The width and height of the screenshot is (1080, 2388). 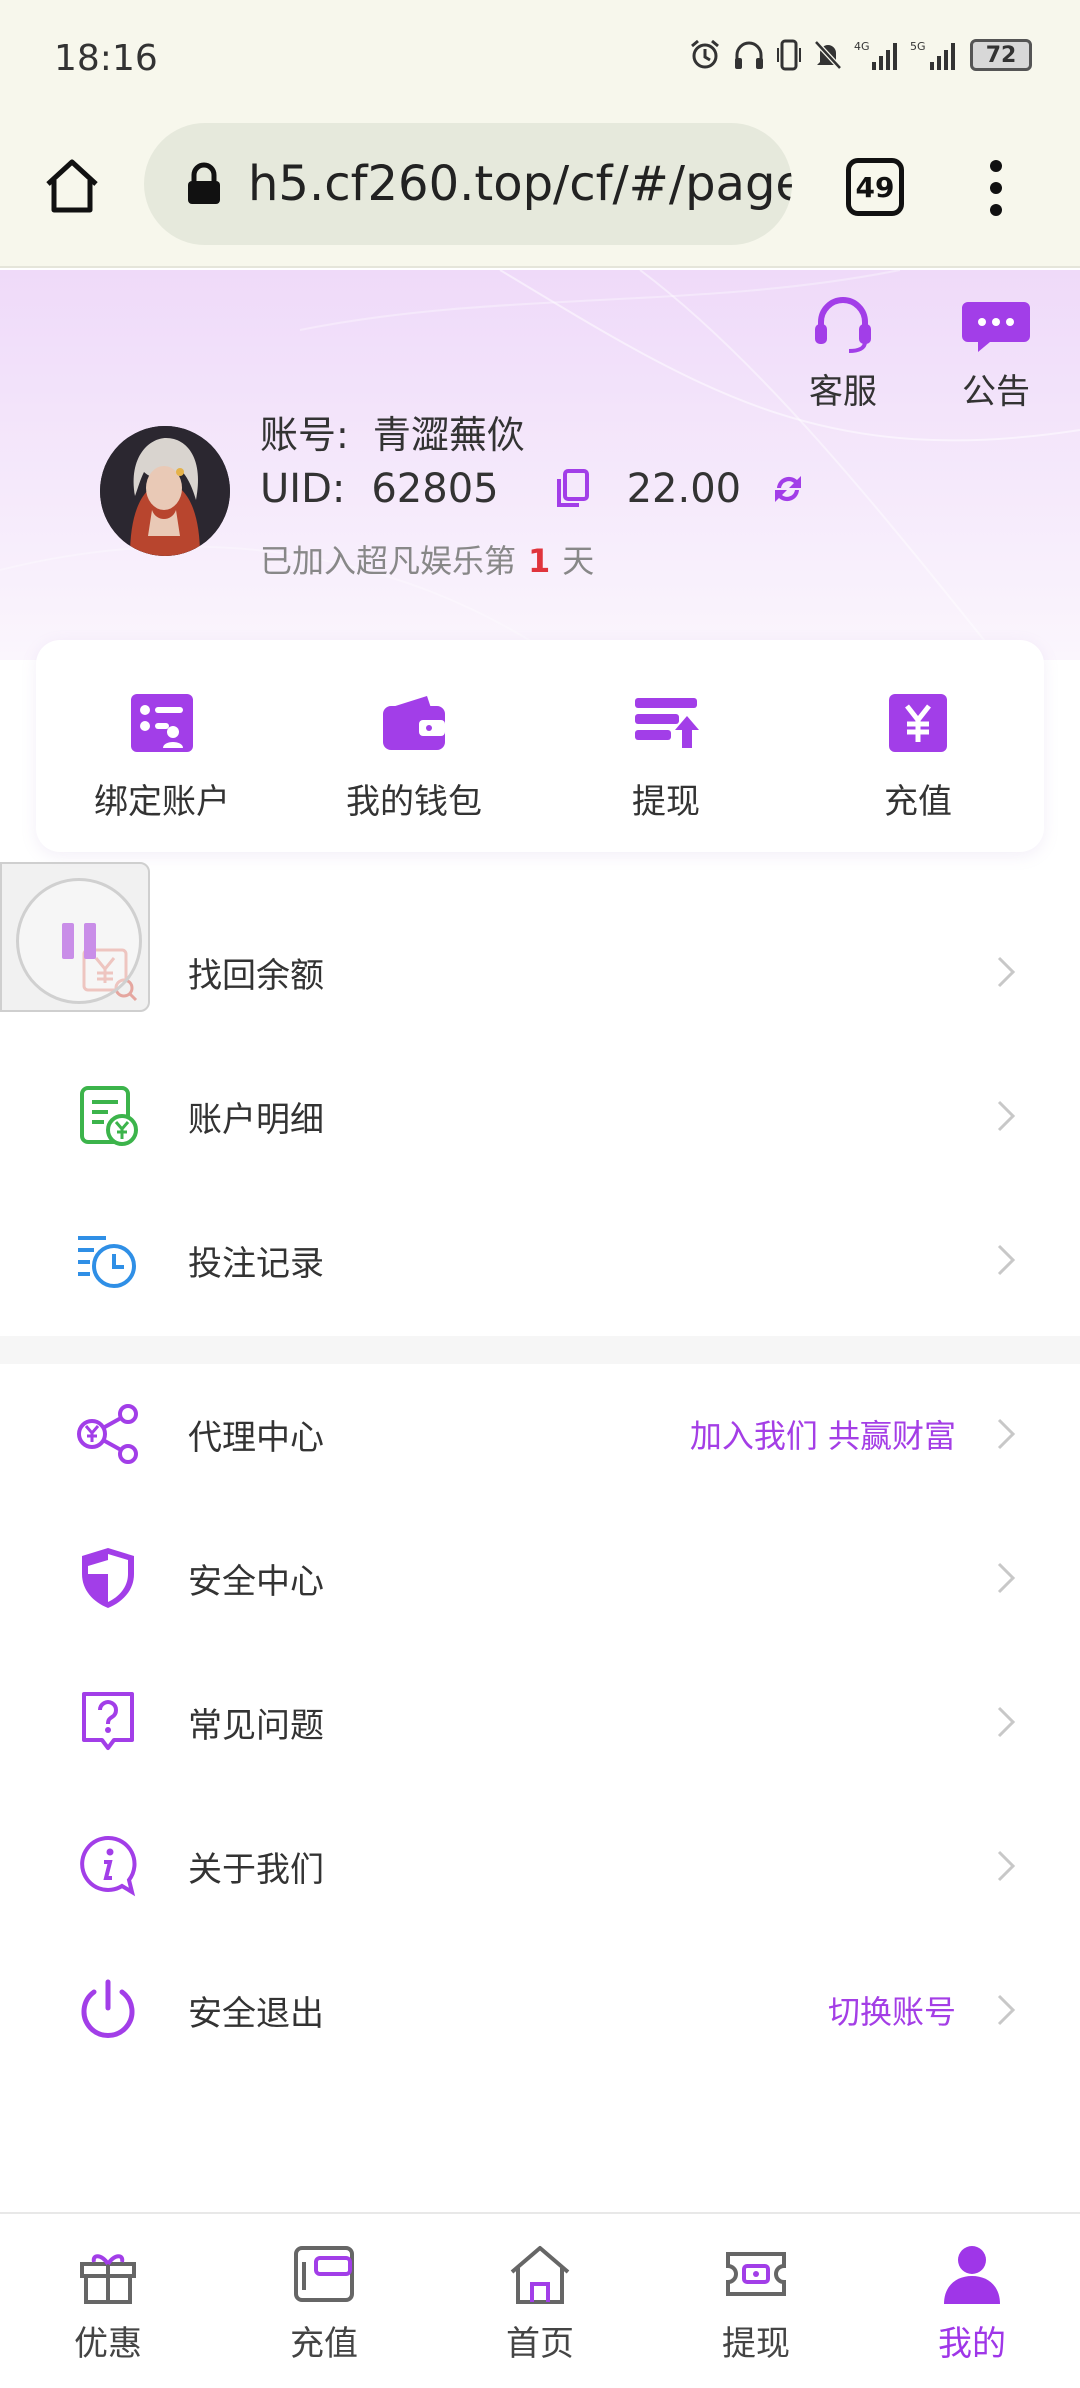 What do you see at coordinates (918, 802) in the screenshot?
I see `recharge-quick-label: 充值` at bounding box center [918, 802].